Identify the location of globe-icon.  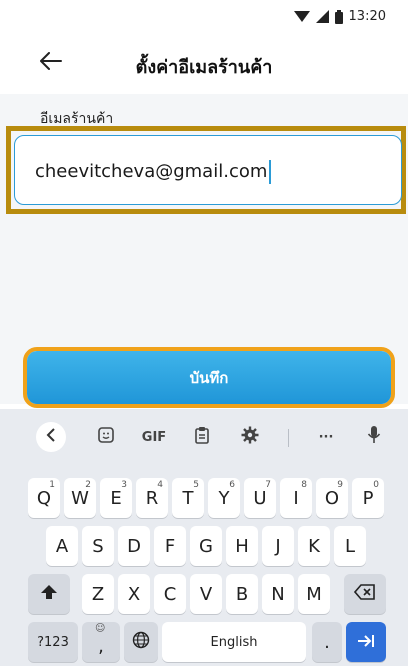
(141, 642).